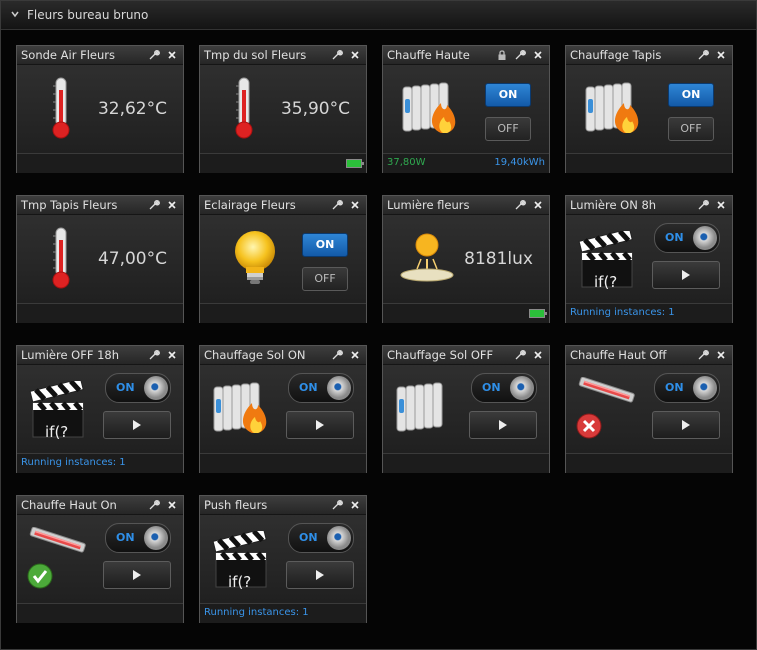 This screenshot has width=757, height=650. What do you see at coordinates (466, 409) in the screenshot?
I see `widget: Chauffage Sol OFF ON` at bounding box center [466, 409].